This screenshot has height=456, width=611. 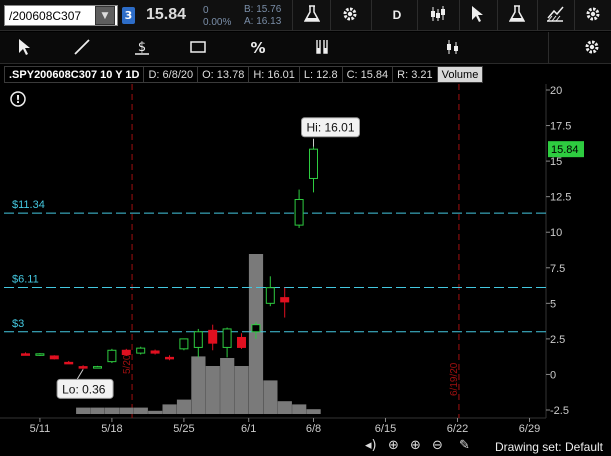 I want to click on x-tick-label: 5/25, so click(x=183, y=429).